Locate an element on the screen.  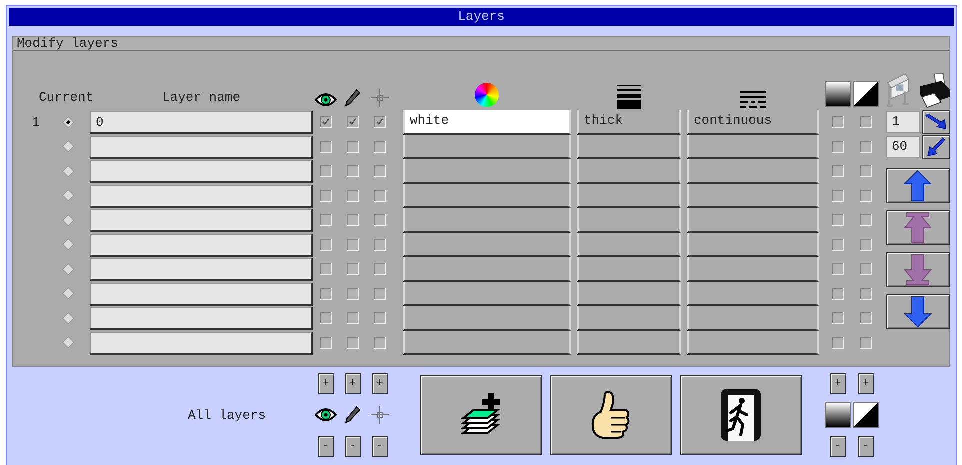
exit-button is located at coordinates (741, 415).